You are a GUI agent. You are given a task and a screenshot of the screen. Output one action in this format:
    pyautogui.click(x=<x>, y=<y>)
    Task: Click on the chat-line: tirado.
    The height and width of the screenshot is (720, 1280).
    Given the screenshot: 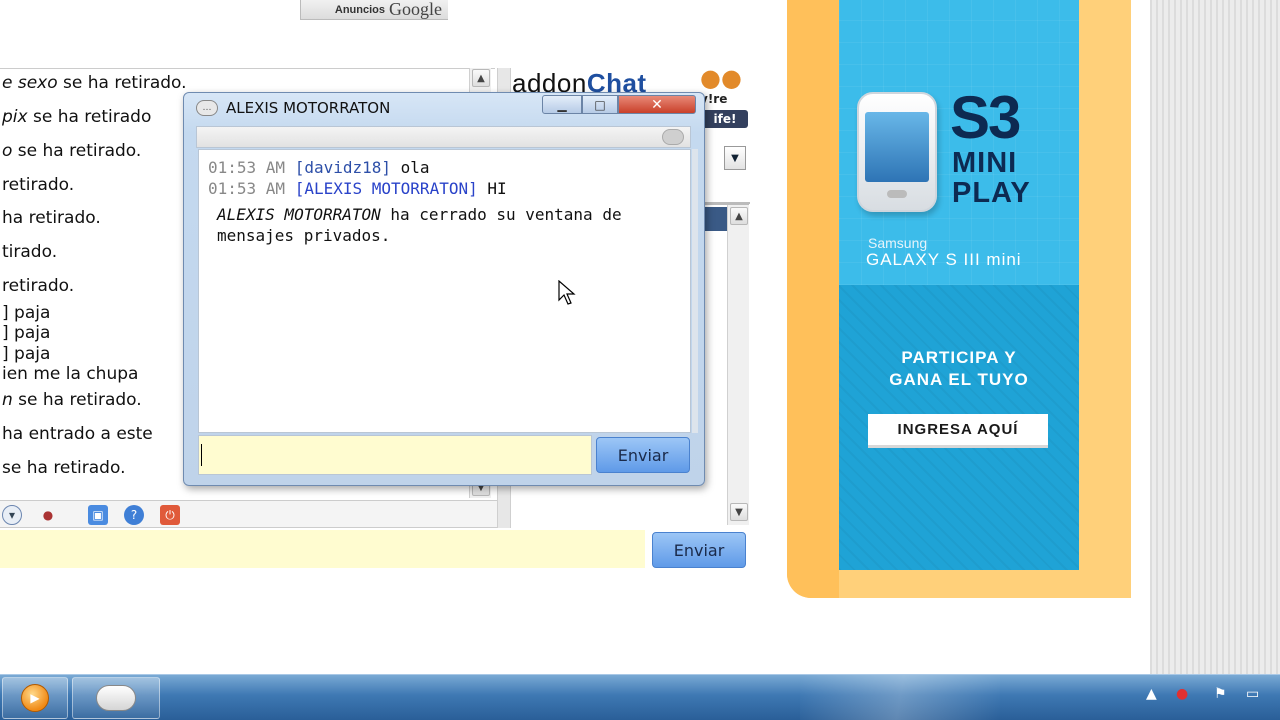 What is the action you would take?
    pyautogui.click(x=30, y=252)
    